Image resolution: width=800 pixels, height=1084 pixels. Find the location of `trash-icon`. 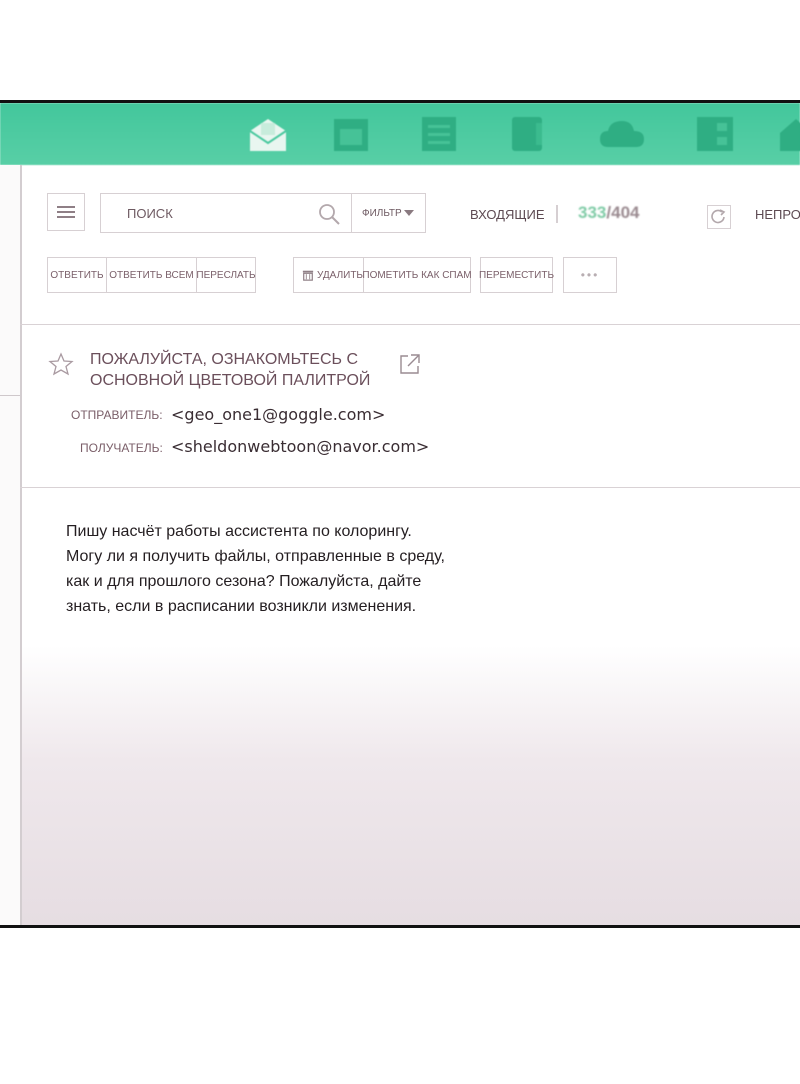

trash-icon is located at coordinates (308, 275).